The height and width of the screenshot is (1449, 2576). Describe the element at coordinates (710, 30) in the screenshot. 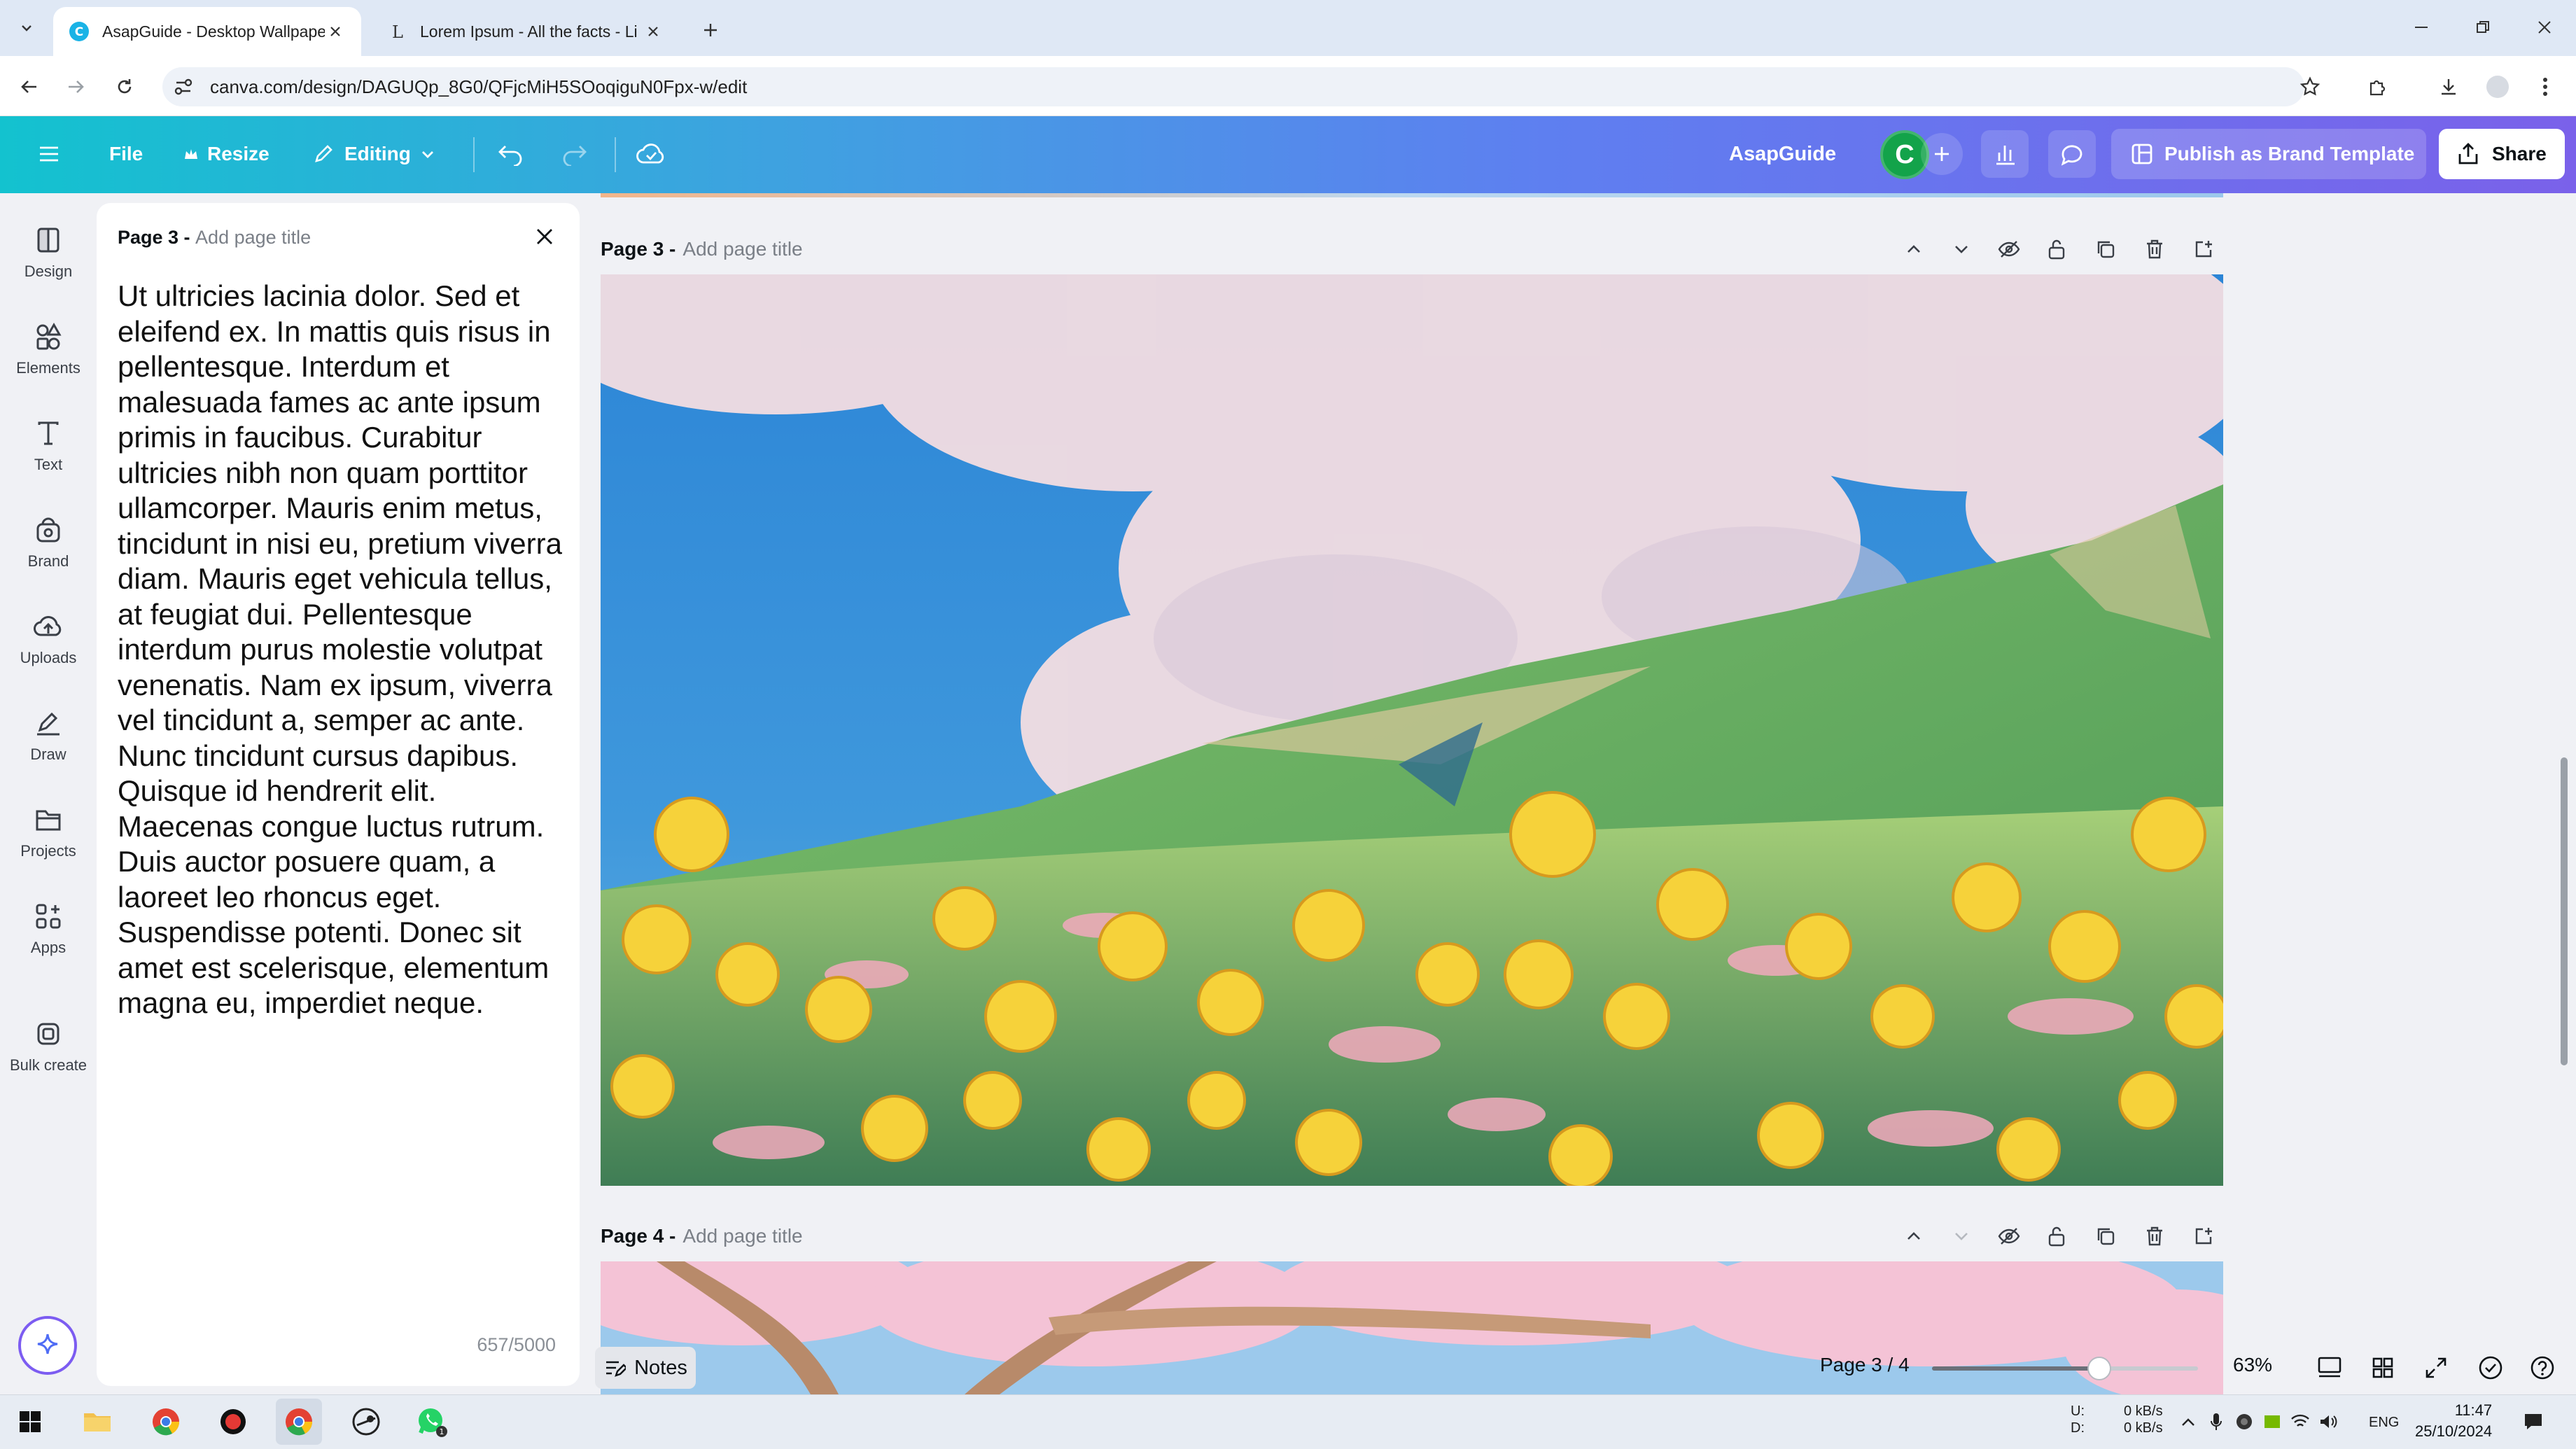

I see `new-tab-button` at that location.